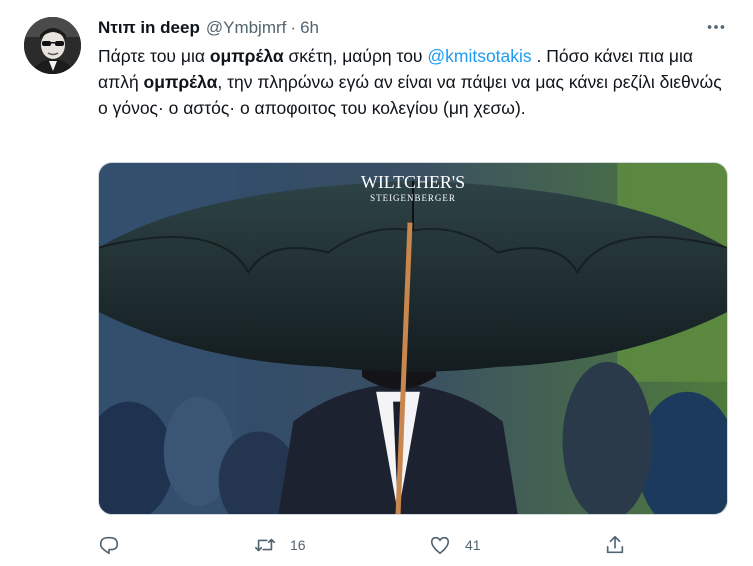  I want to click on reply-icon, so click(109, 545).